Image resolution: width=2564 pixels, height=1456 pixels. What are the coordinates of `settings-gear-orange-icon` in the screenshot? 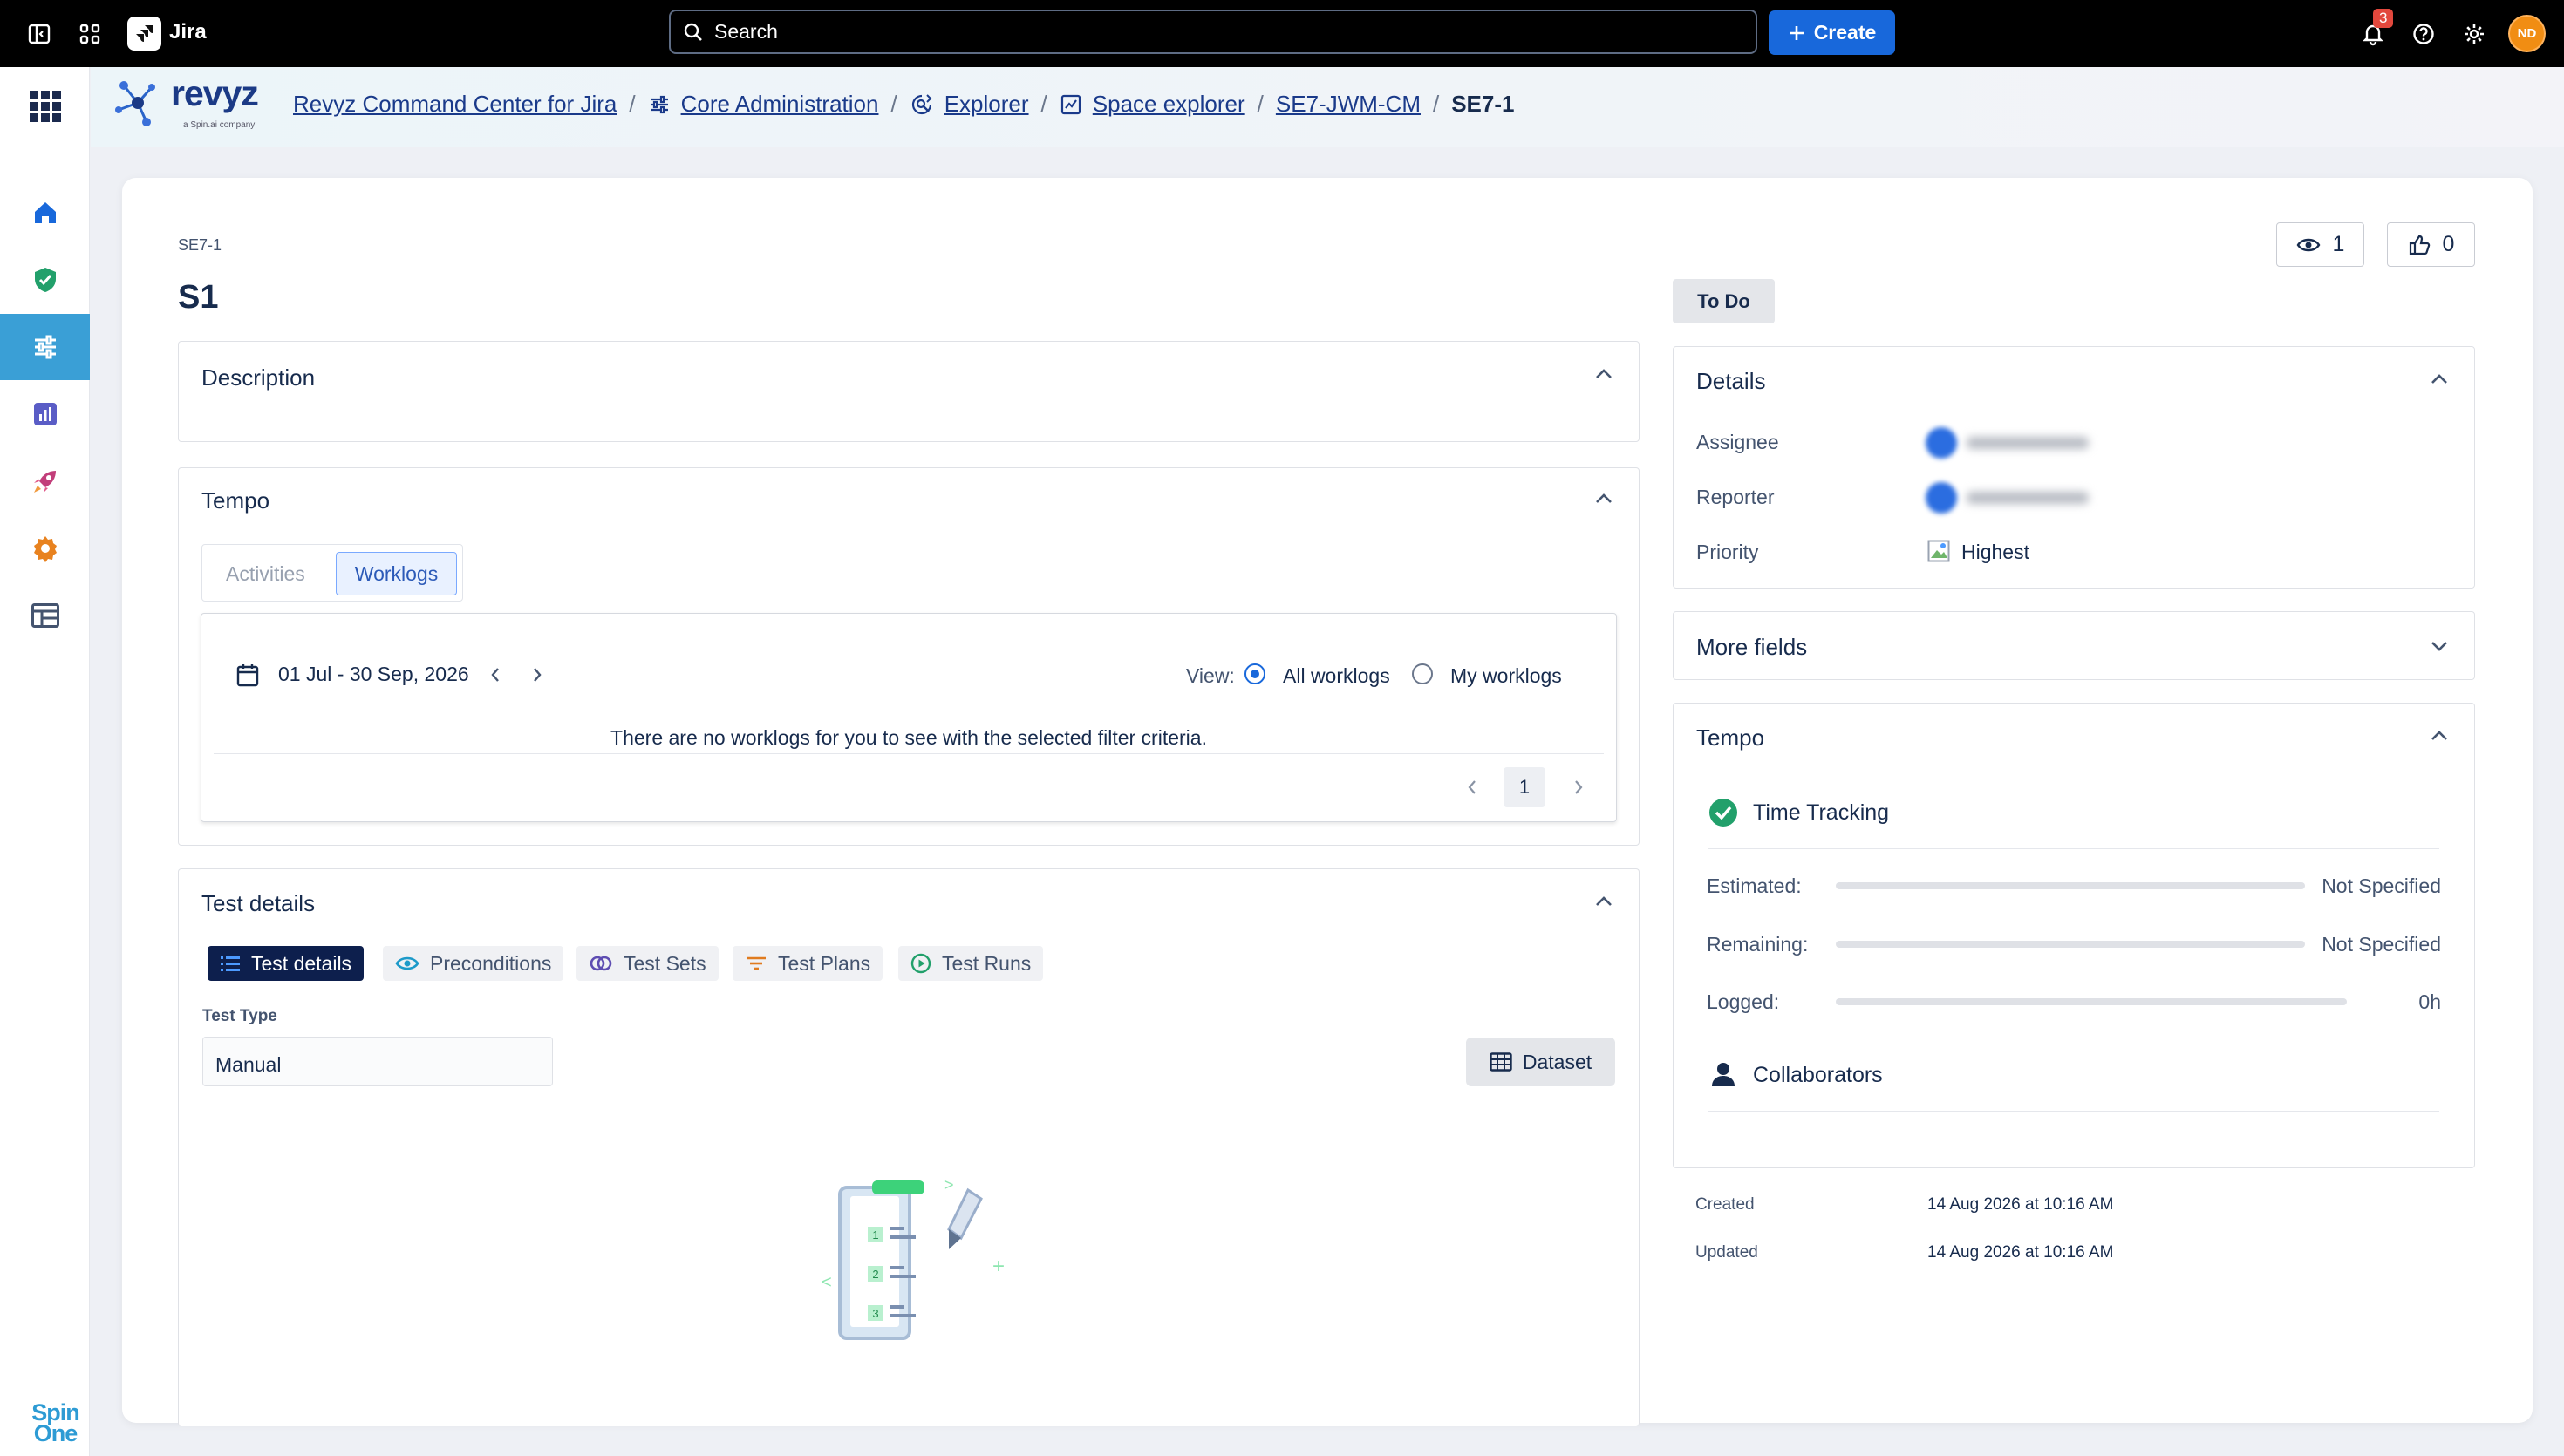 It's located at (45, 548).